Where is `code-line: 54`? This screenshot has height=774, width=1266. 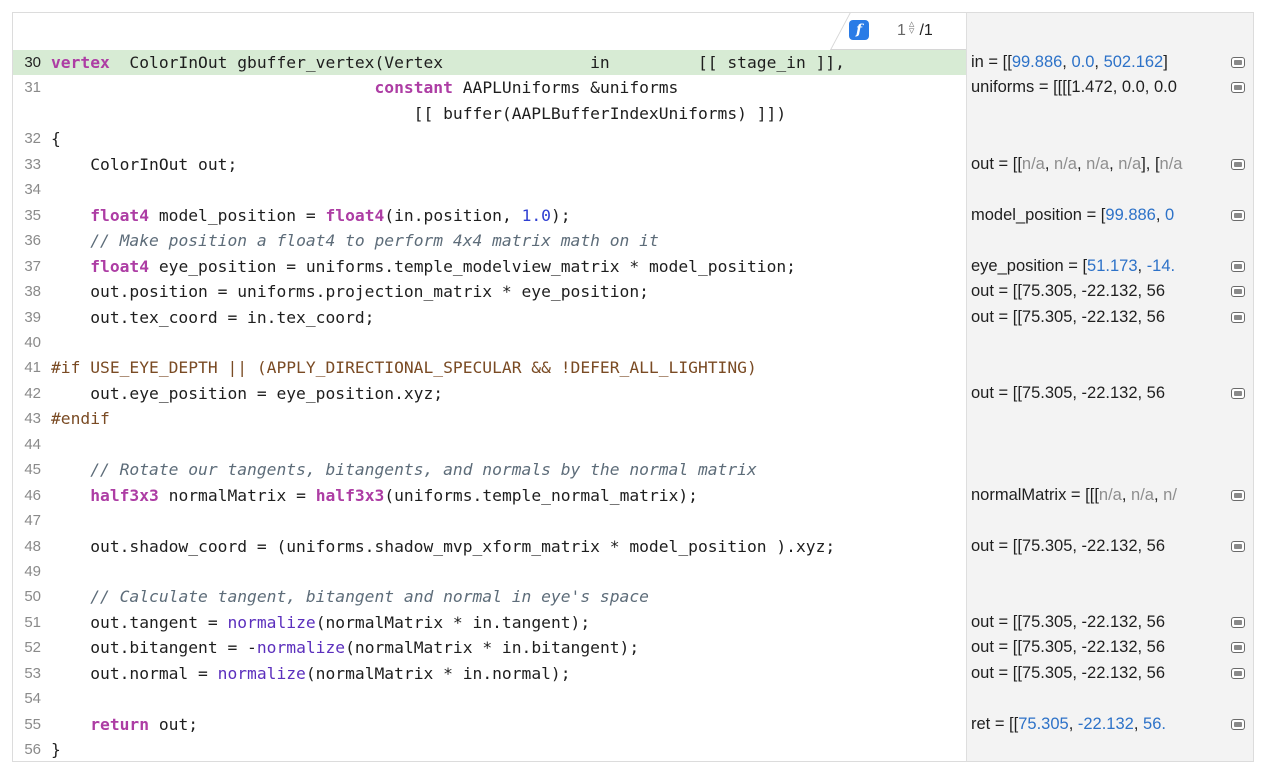 code-line: 54 is located at coordinates (489, 698).